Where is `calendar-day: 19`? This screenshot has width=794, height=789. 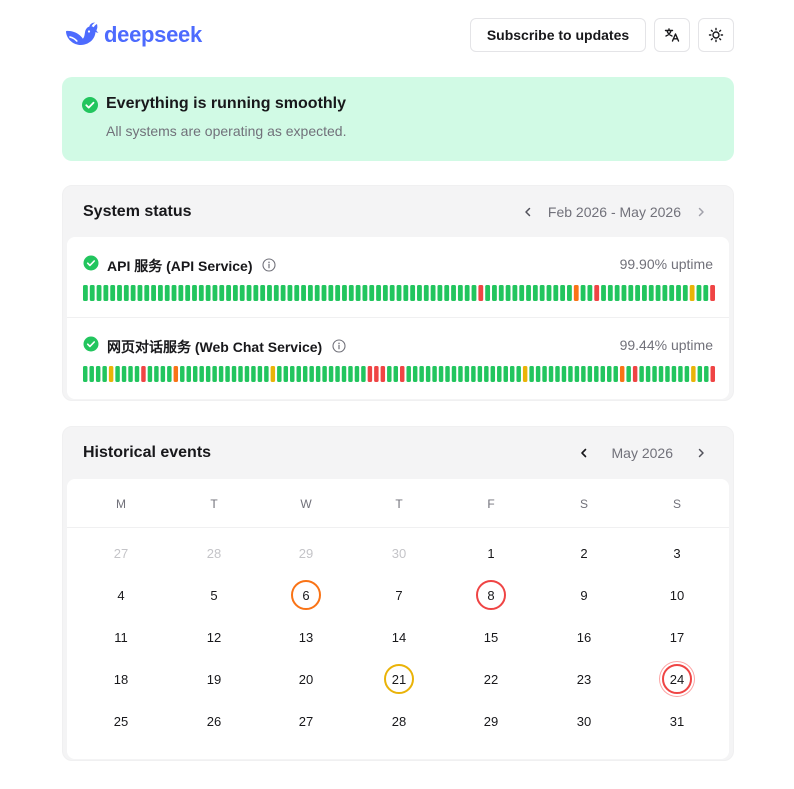
calendar-day: 19 is located at coordinates (214, 679).